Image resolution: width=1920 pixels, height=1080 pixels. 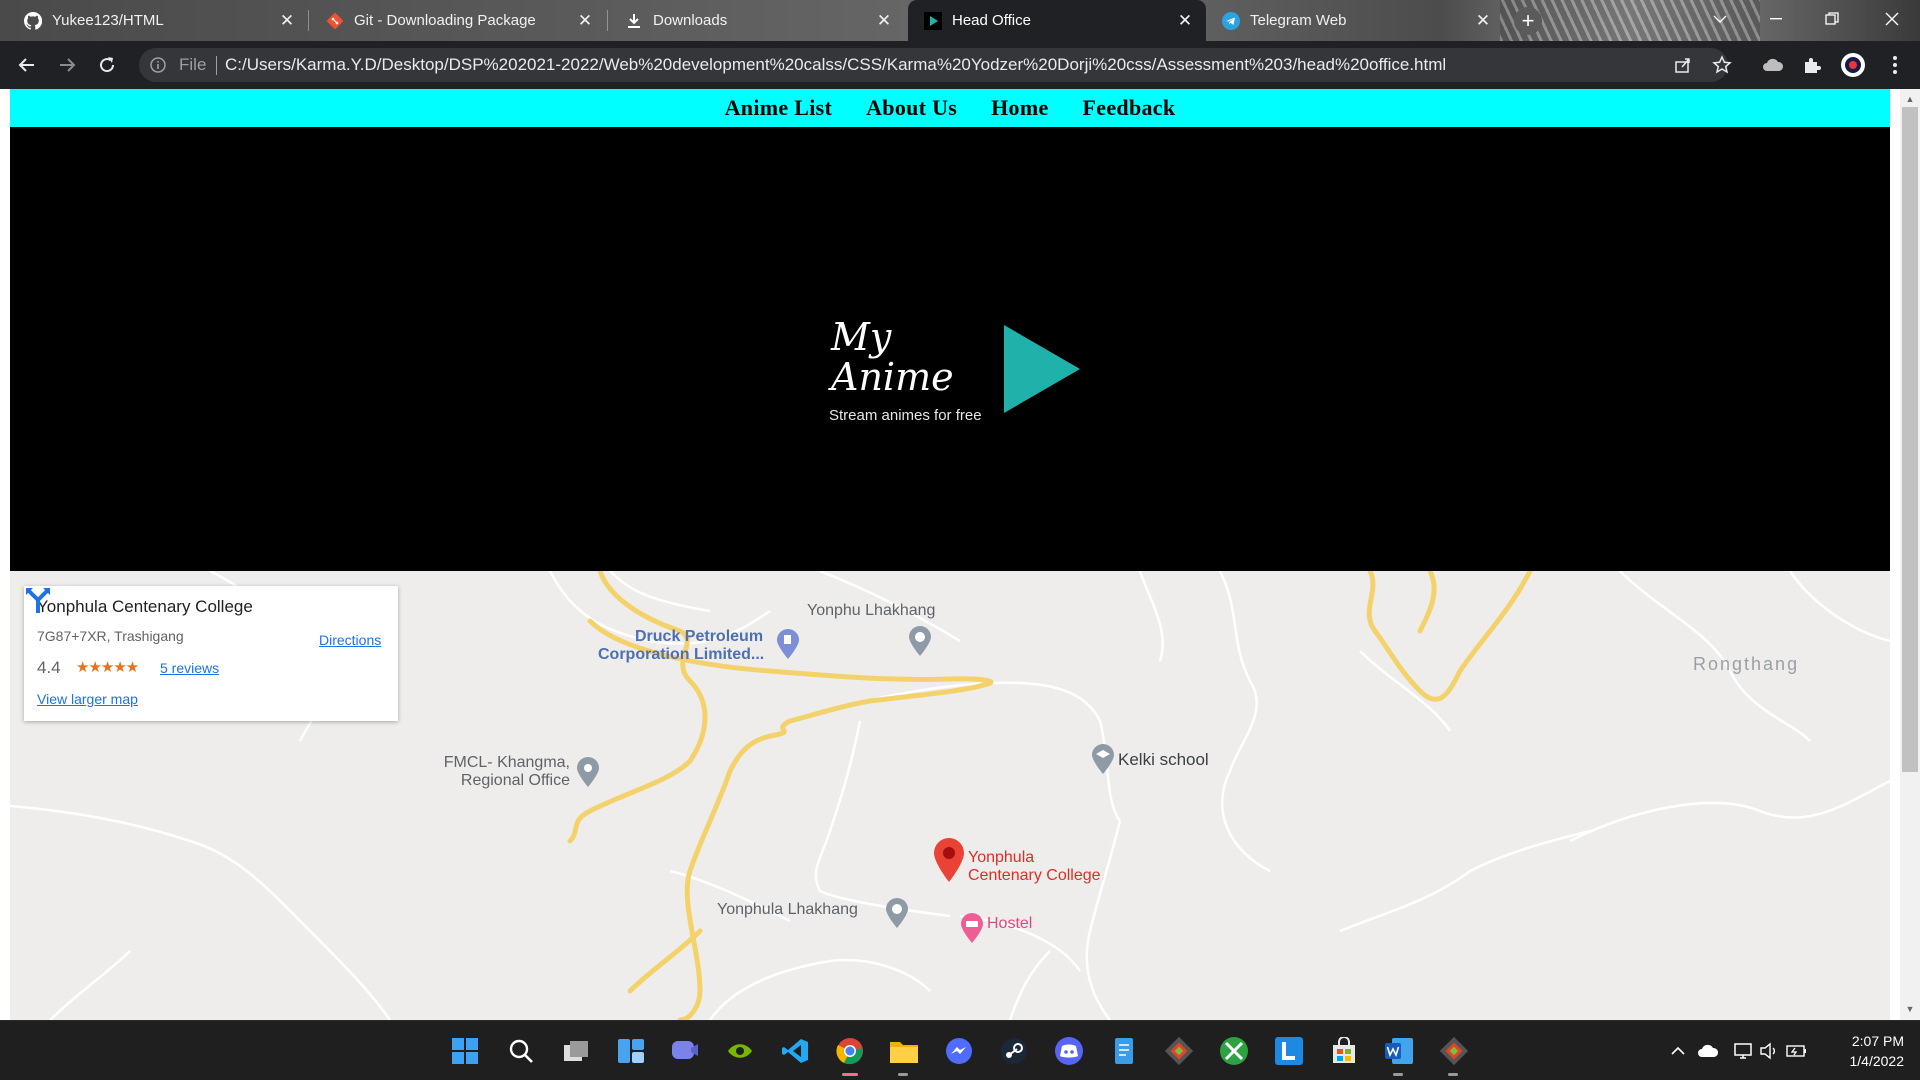 I want to click on extensions-puzzle-icon, so click(x=1812, y=65).